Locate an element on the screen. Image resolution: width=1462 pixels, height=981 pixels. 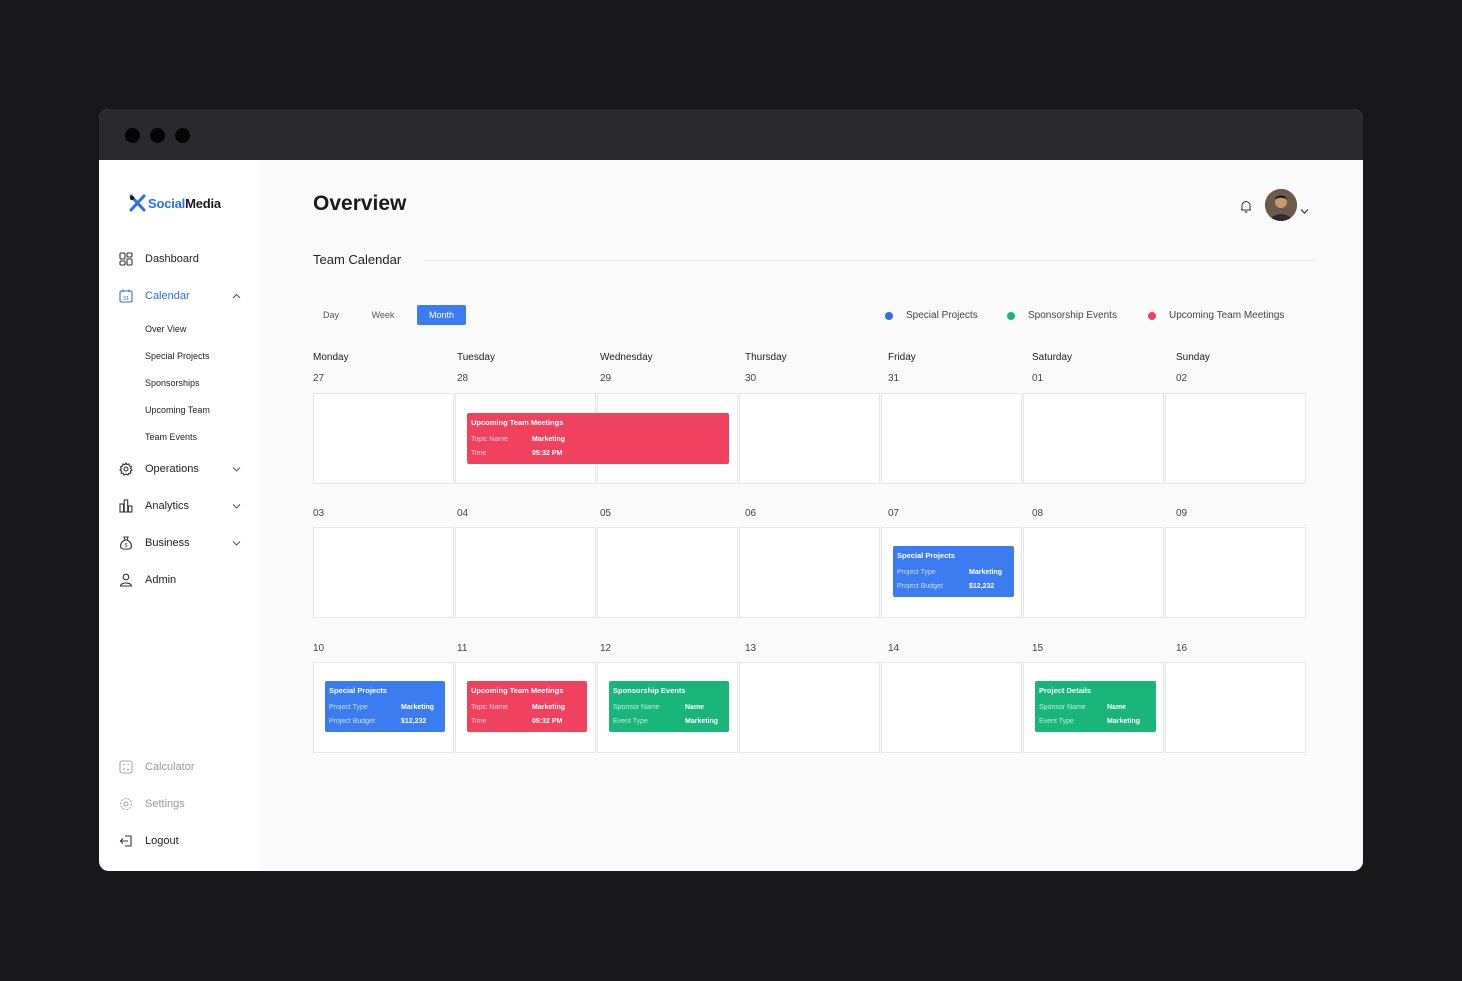
nav-label: Admin is located at coordinates (161, 580).